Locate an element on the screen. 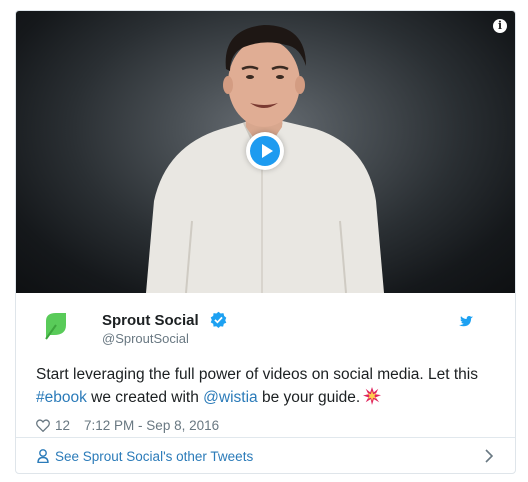  tweet-text-segment: we created with is located at coordinates (145, 397).